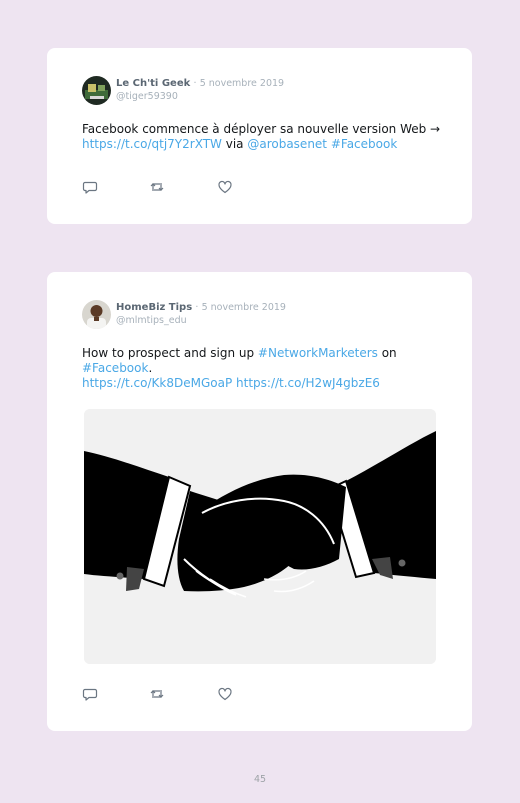 This screenshot has height=803, width=520. I want to click on tweet-link: https://t.co/Kk8DeMGoaP, so click(157, 383).